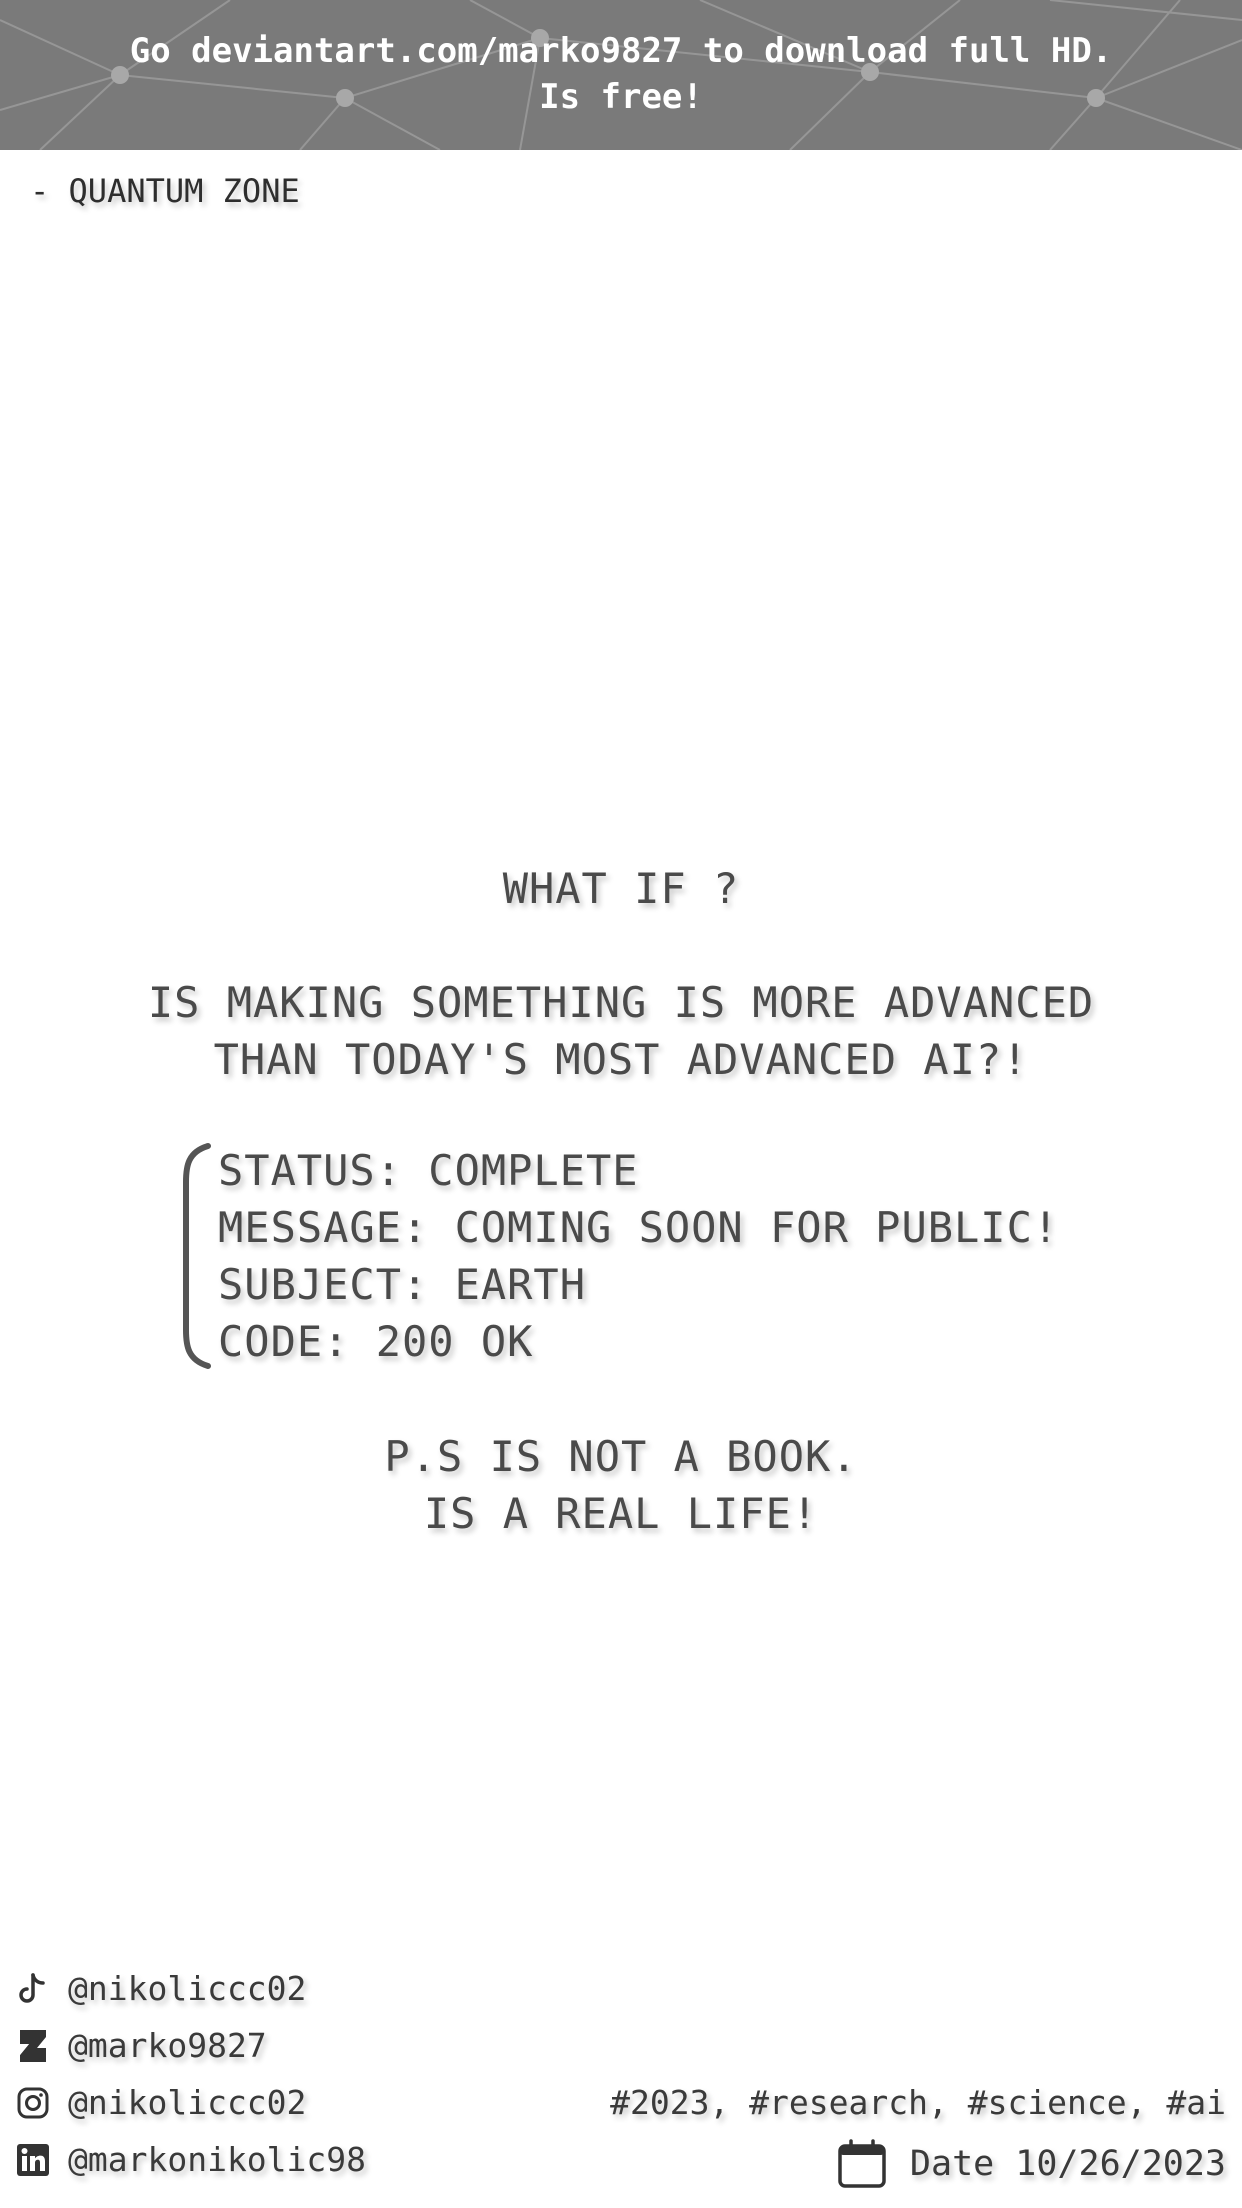  I want to click on social-instagram: @nikoliccc02, so click(190, 2102).